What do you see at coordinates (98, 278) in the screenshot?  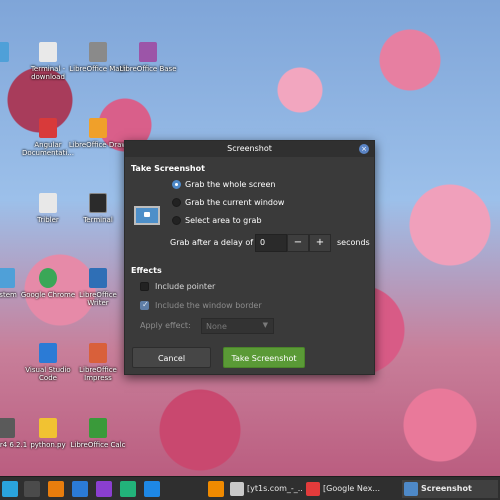 I see `libreoffice-writer-icon` at bounding box center [98, 278].